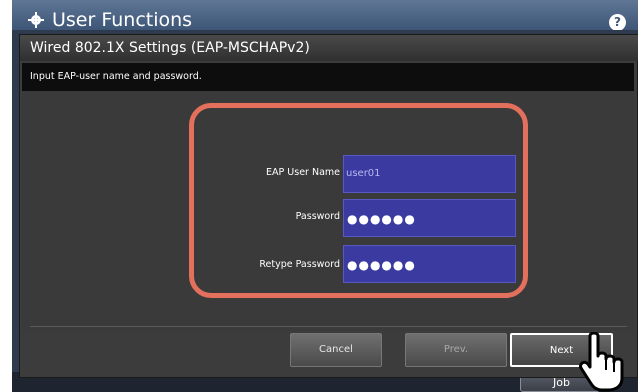  Describe the element at coordinates (122, 20) in the screenshot. I see `app-title: User Functions` at that location.